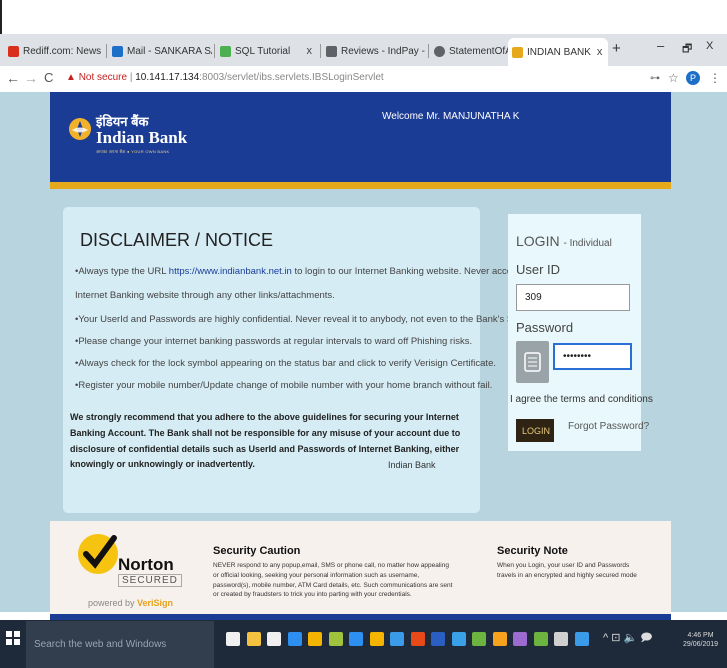 The width and height of the screenshot is (727, 668). Describe the element at coordinates (581, 399) in the screenshot. I see `terms-text: I agree the terms and conditions` at that location.